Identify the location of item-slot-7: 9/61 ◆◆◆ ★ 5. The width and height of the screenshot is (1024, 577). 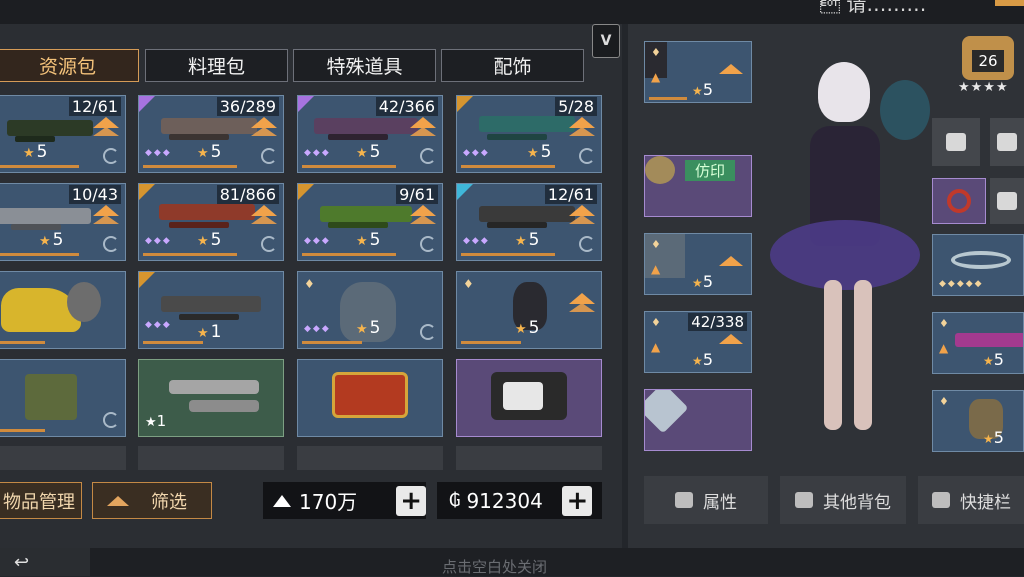
(370, 222).